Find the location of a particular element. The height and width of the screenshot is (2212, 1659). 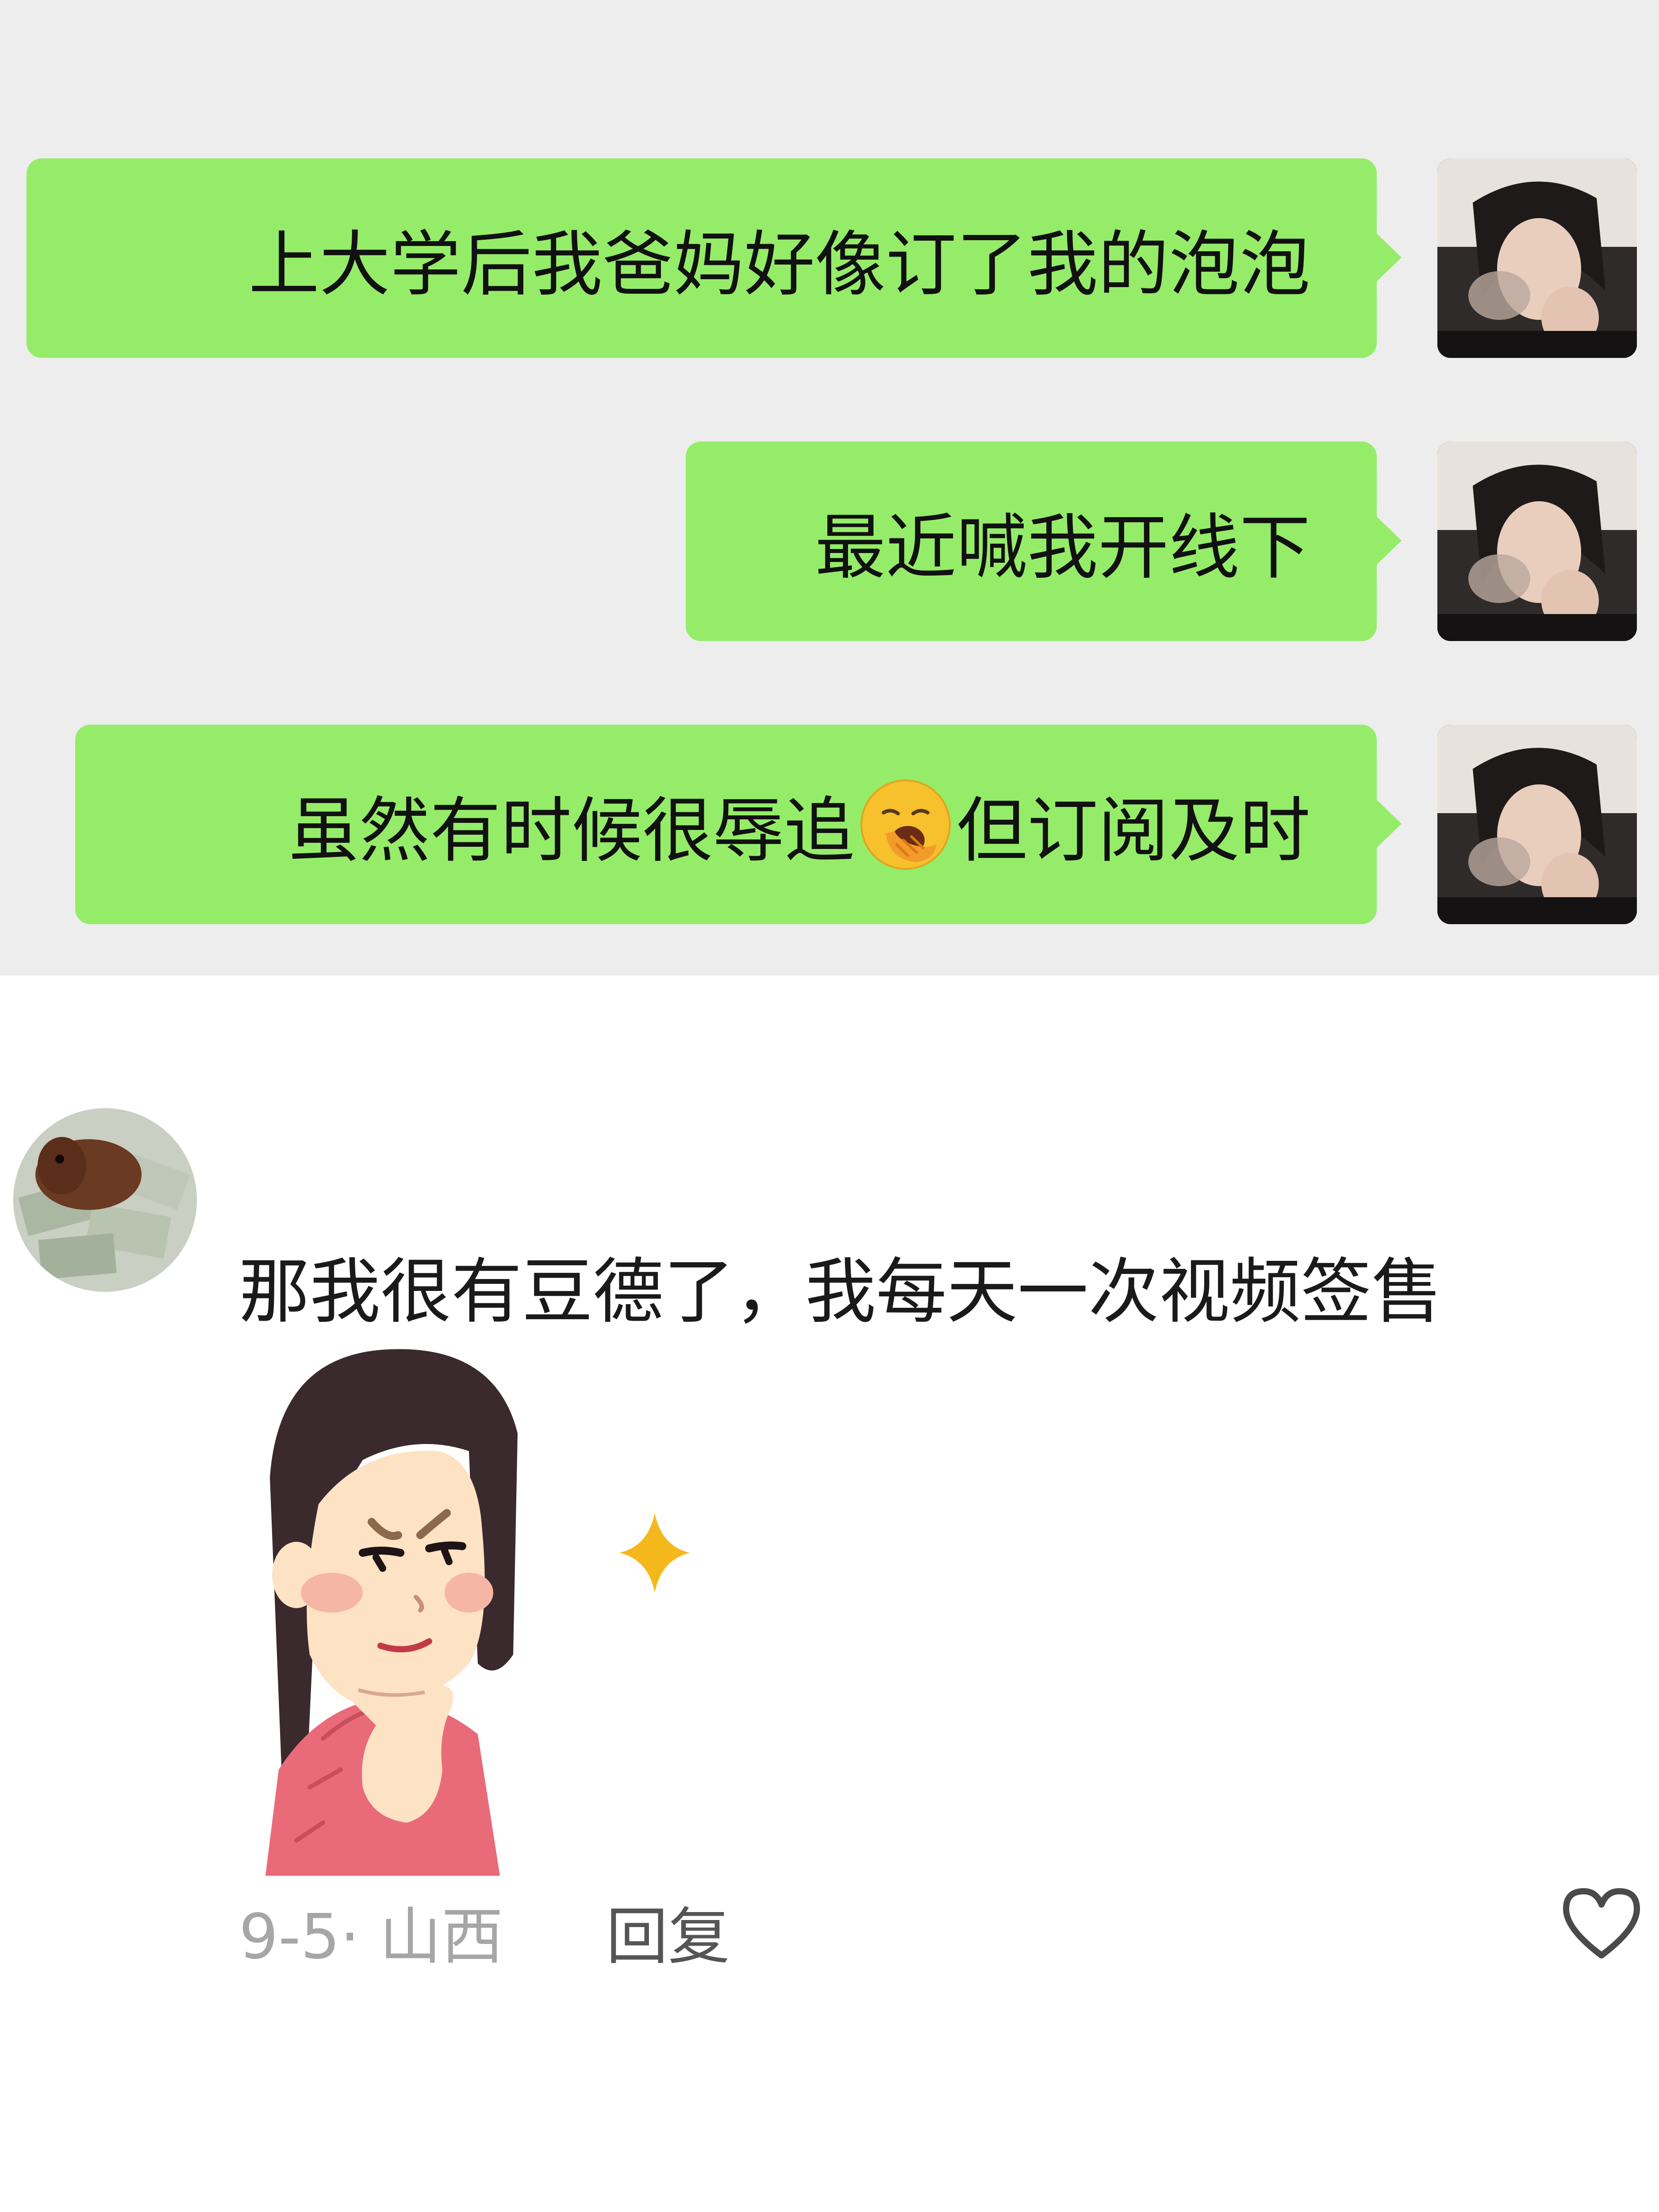

comment-date-location: 9-5· 山西 is located at coordinates (371, 1937).